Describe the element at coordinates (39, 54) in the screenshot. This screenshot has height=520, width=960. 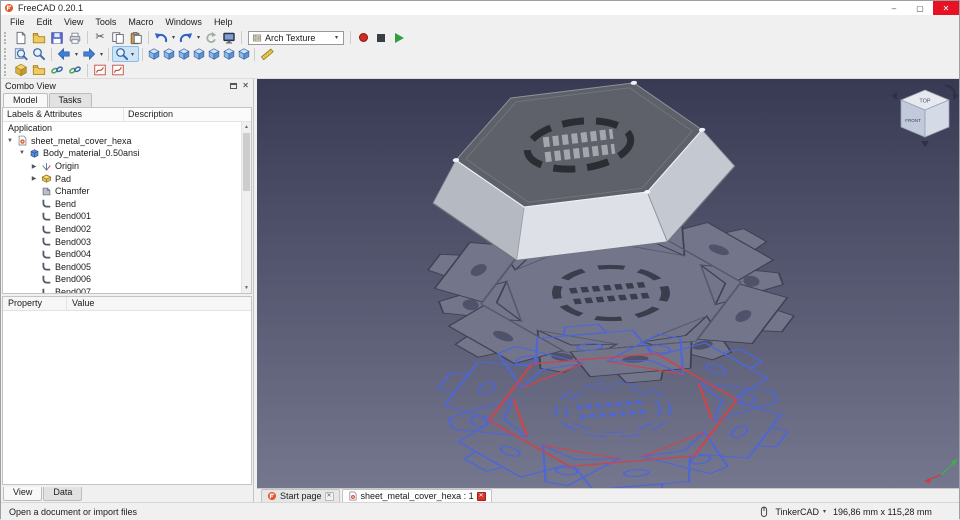
I see `fit-selection-button` at that location.